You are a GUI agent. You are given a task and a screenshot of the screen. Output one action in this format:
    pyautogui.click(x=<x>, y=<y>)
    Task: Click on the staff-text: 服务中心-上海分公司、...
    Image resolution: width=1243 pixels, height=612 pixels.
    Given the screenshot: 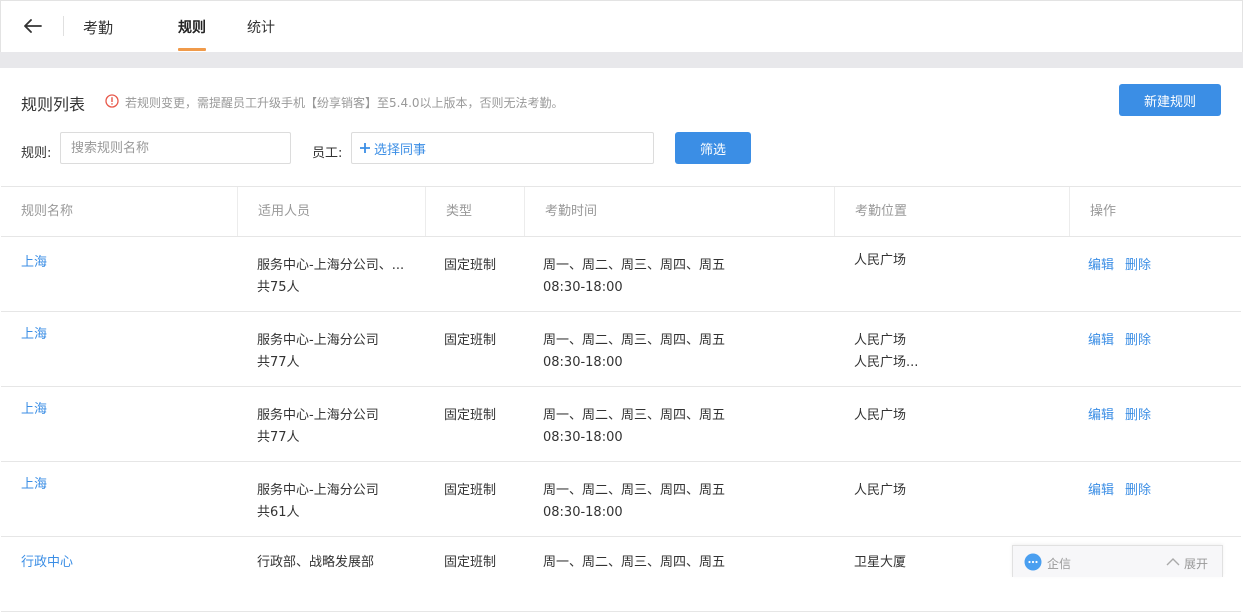 What is the action you would take?
    pyautogui.click(x=331, y=265)
    